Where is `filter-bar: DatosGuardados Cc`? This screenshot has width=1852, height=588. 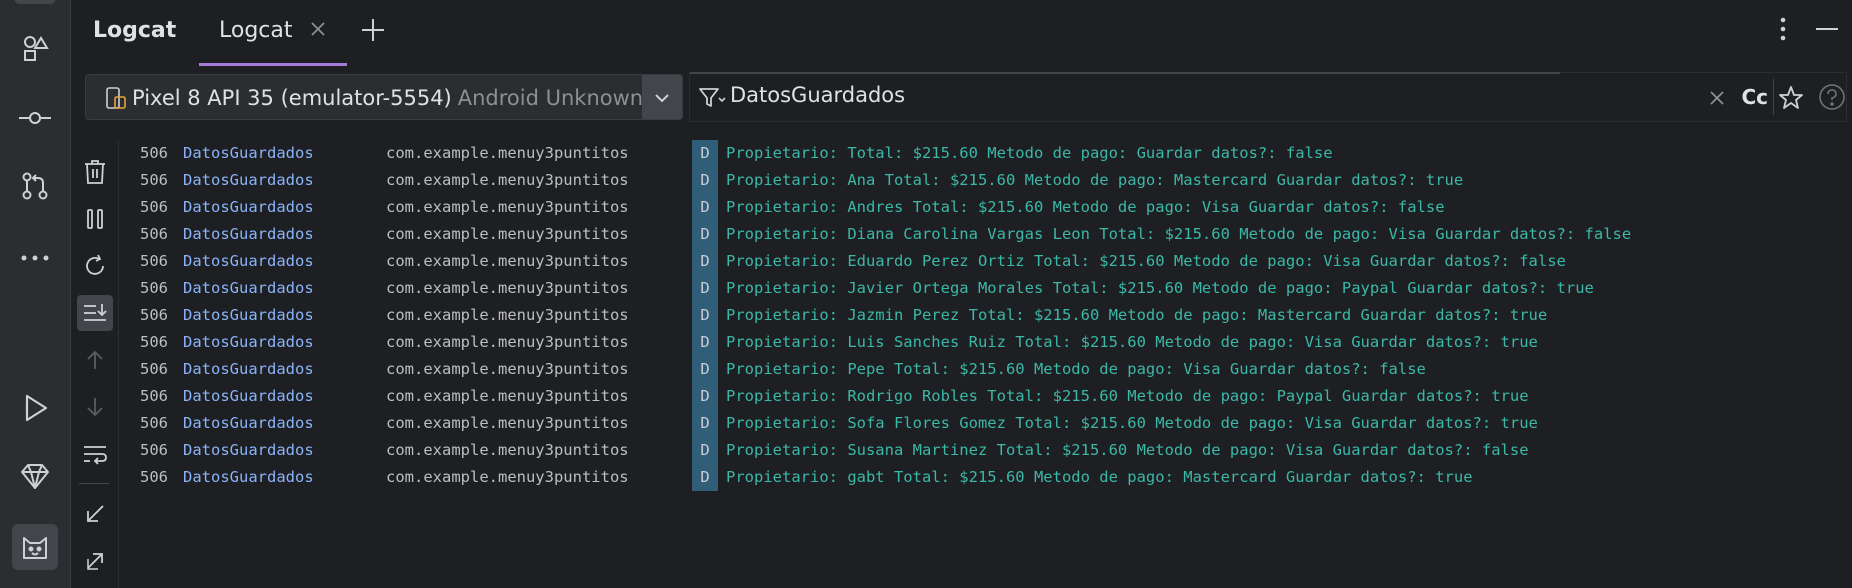 filter-bar: DatosGuardados Cc is located at coordinates (1268, 97).